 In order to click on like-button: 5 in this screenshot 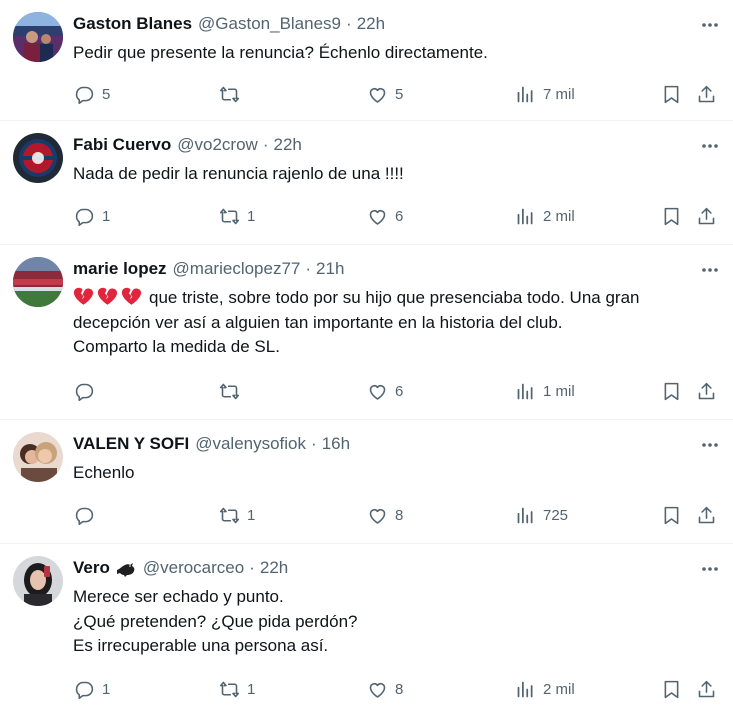, I will do `click(385, 94)`.